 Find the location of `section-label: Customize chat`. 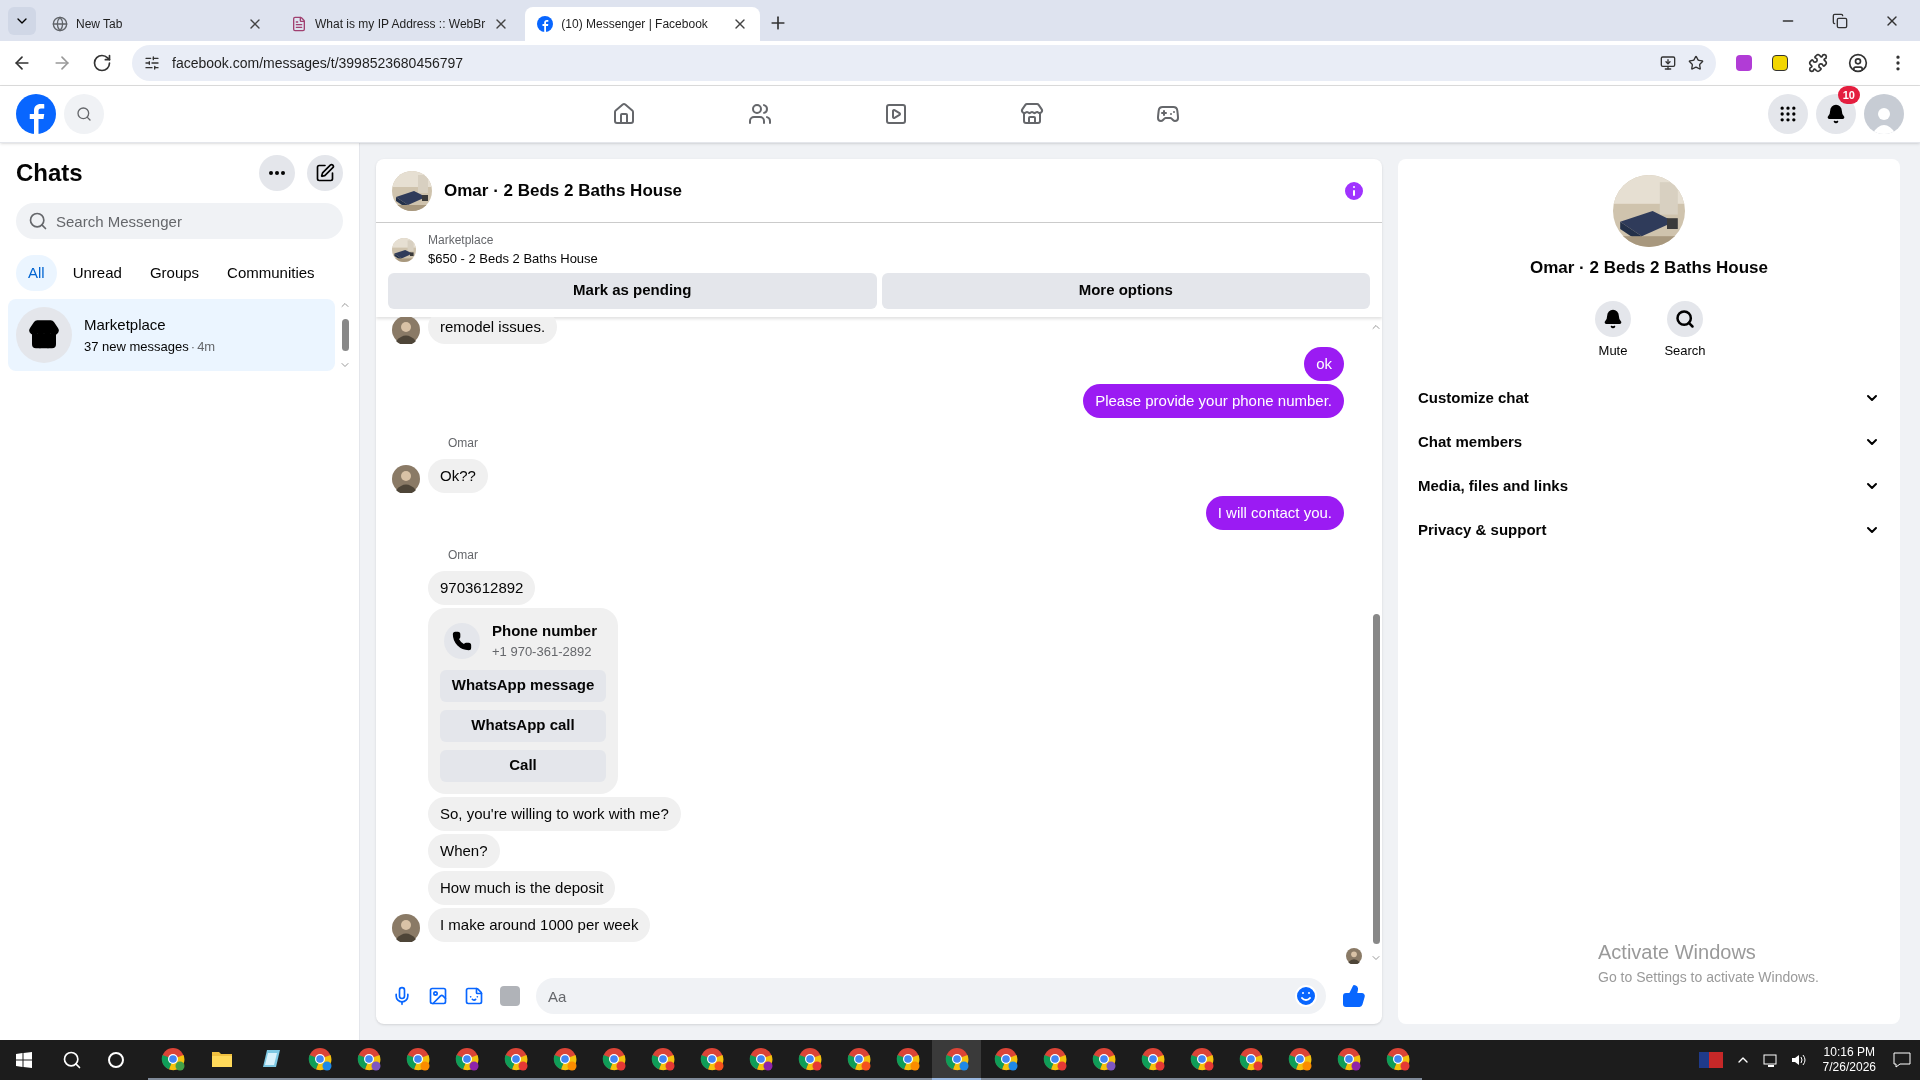

section-label: Customize chat is located at coordinates (1473, 397).